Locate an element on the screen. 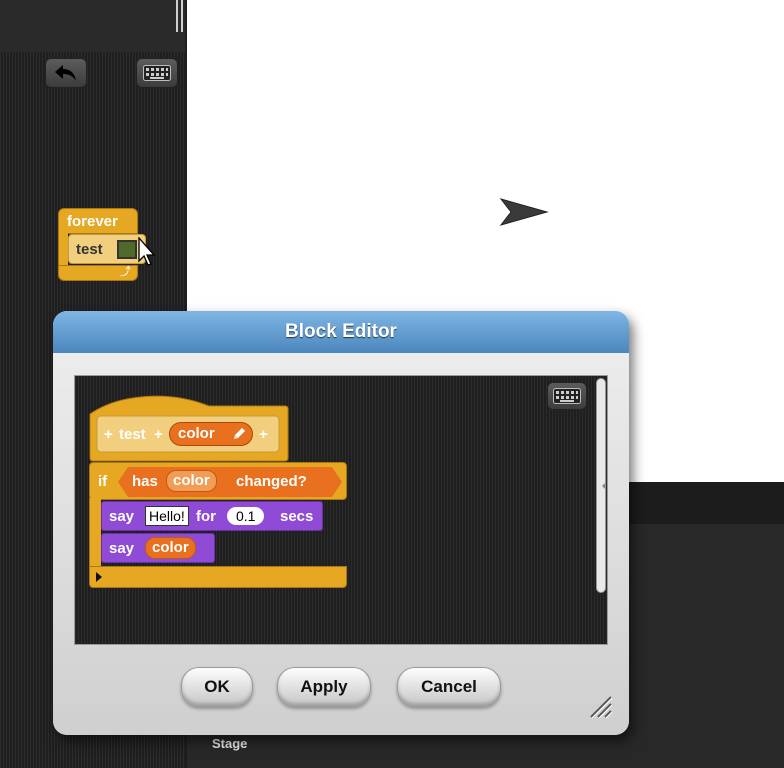 The image size is (784, 768). forever-block-footer: ⤴ is located at coordinates (98, 273).